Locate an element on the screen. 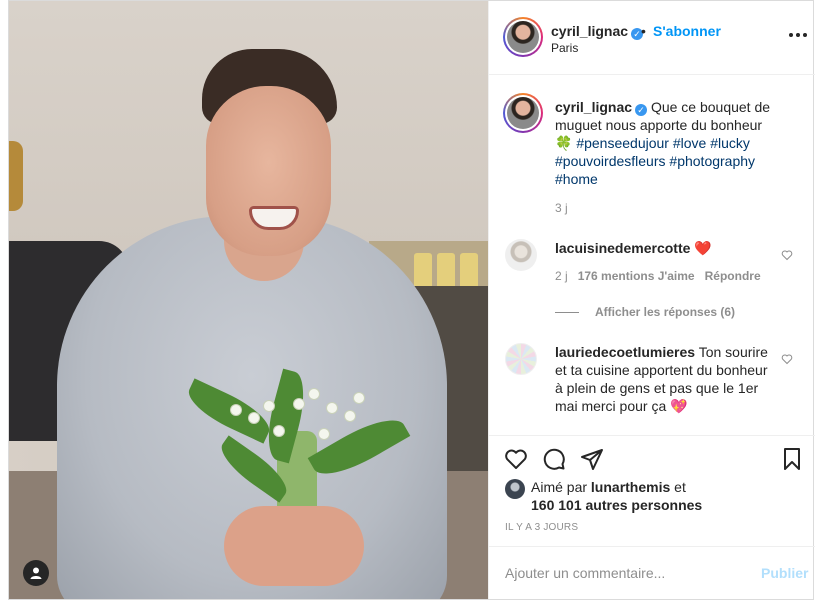  caption-author-avatar is located at coordinates (523, 113).